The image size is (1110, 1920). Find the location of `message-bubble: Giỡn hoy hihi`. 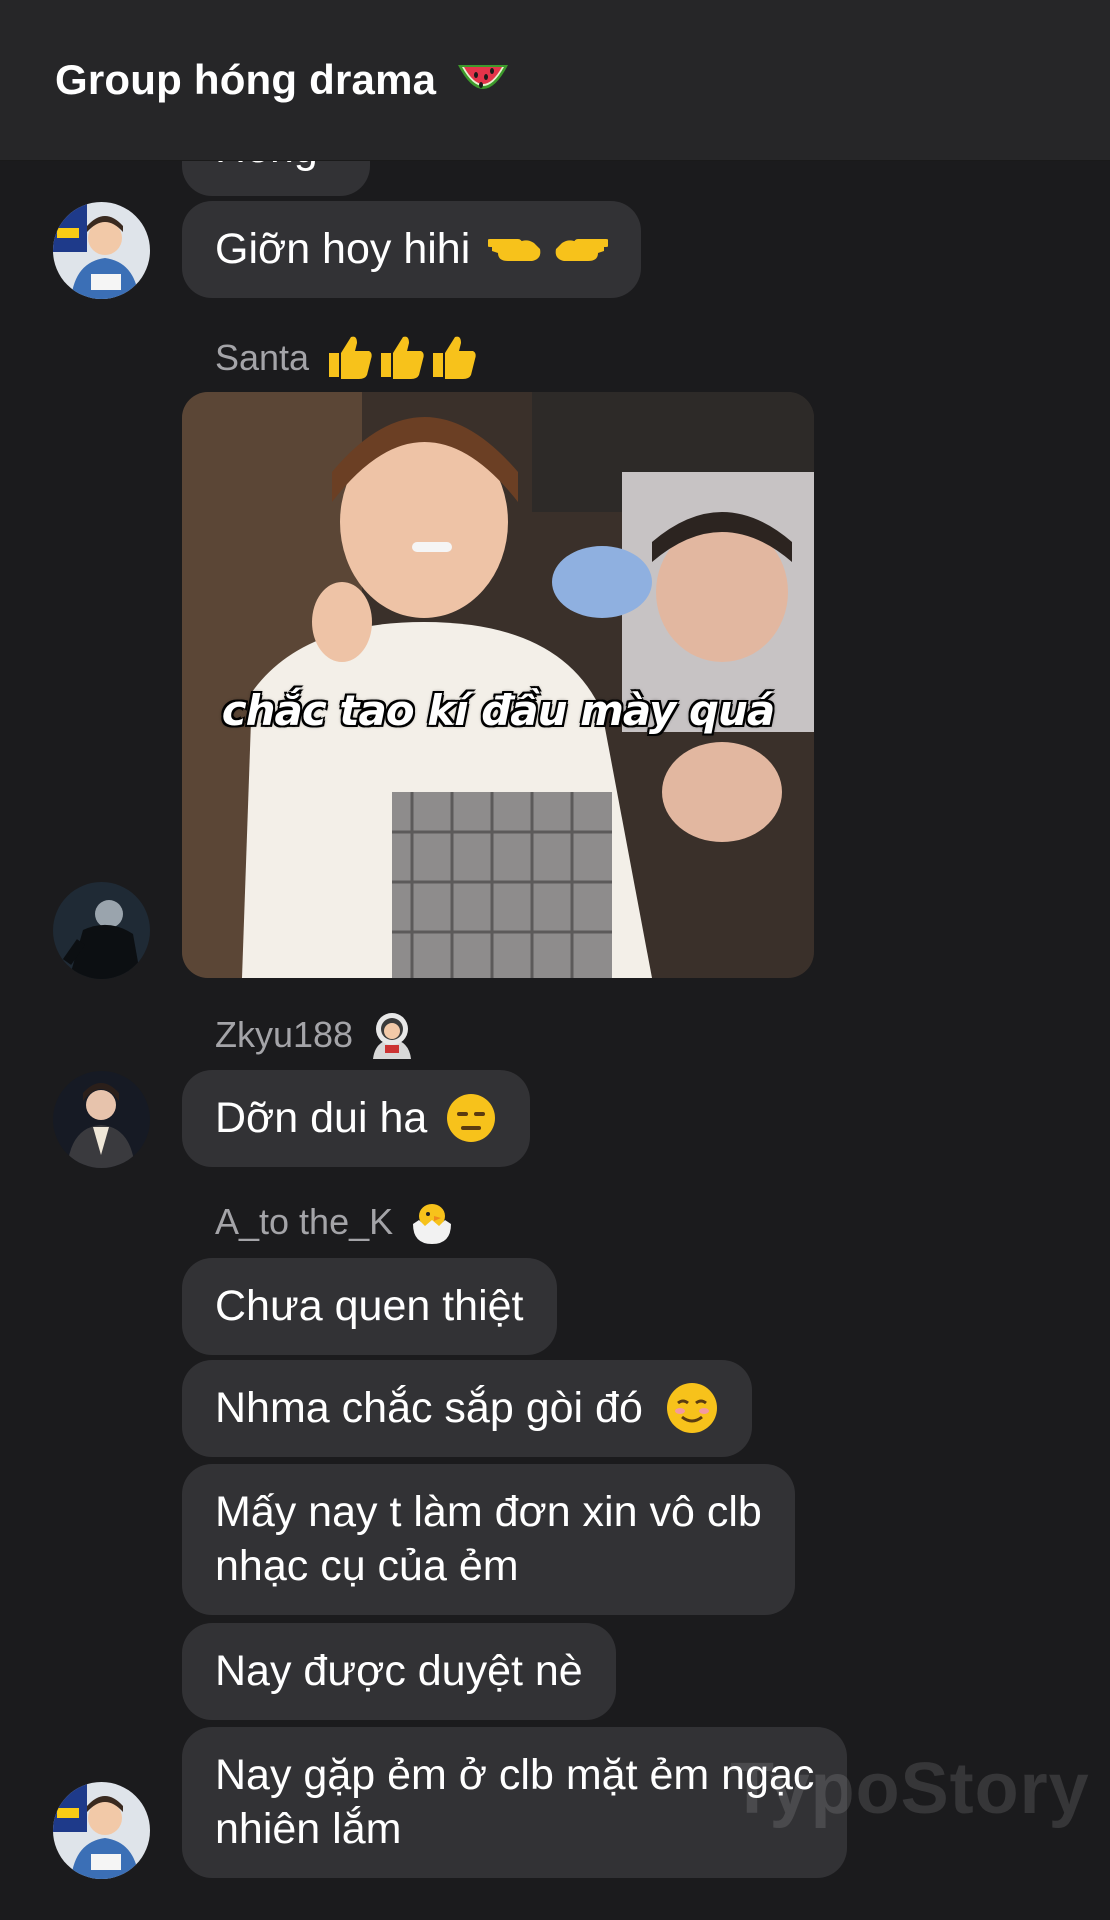

message-bubble: Giỡn hoy hihi is located at coordinates (412, 249).